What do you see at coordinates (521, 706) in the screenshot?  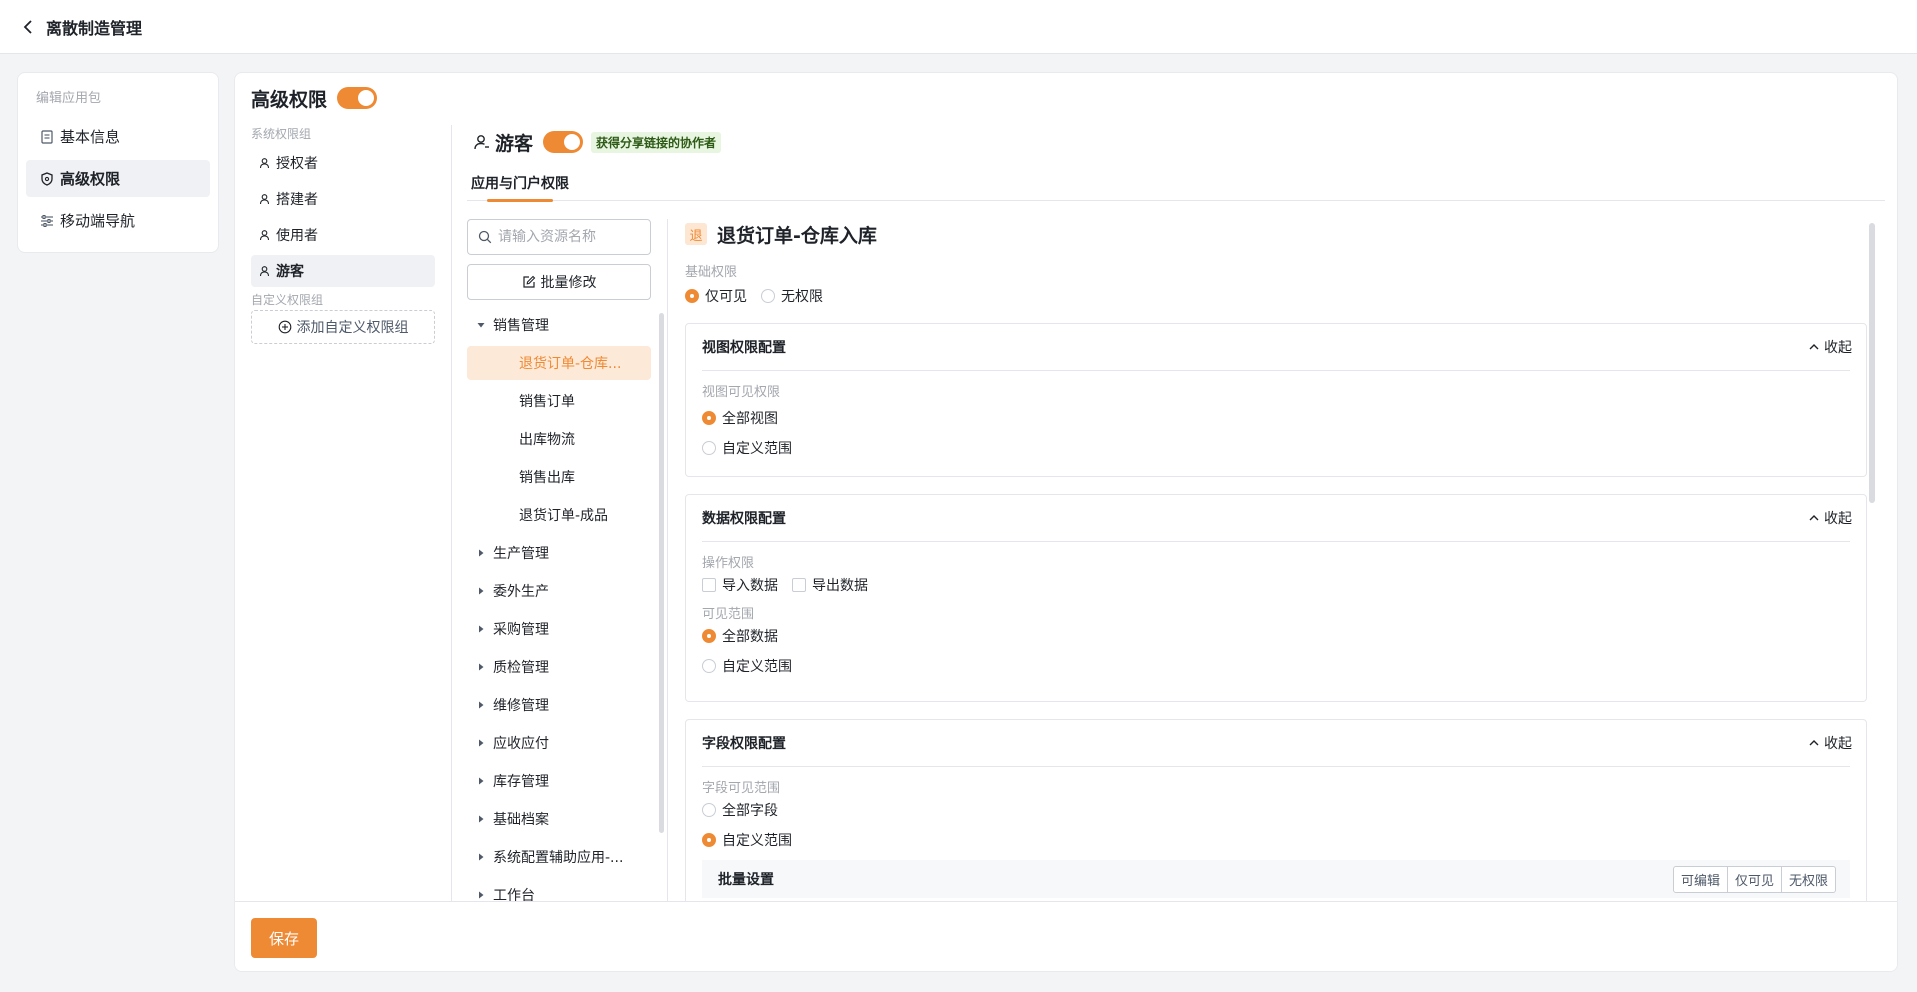 I see `tree-node-label: 维修管理` at bounding box center [521, 706].